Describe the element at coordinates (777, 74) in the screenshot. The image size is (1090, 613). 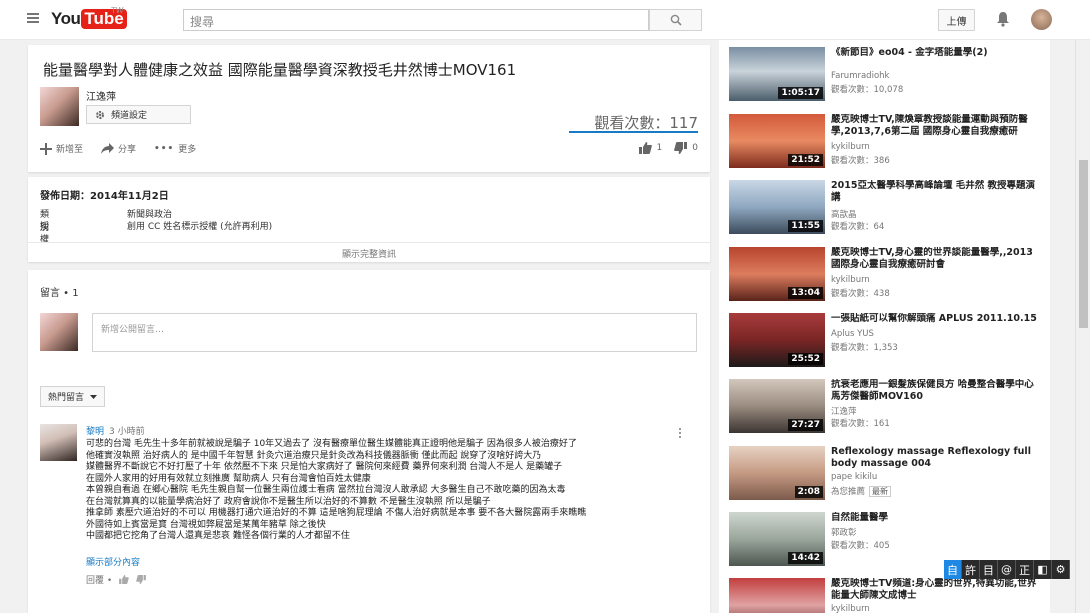
I see `video-thumbnail: 1:05:17` at that location.